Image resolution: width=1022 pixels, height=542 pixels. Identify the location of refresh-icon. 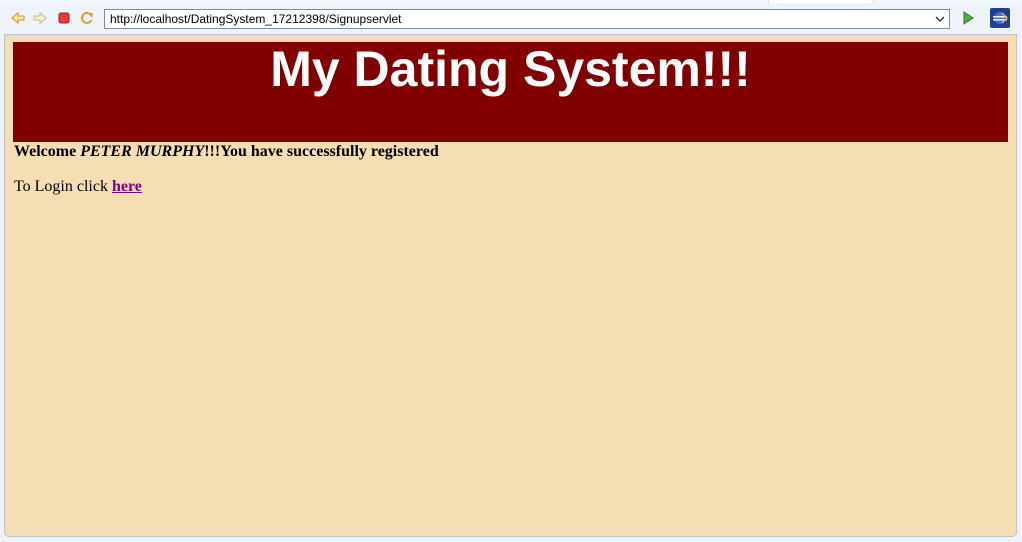
(86, 17).